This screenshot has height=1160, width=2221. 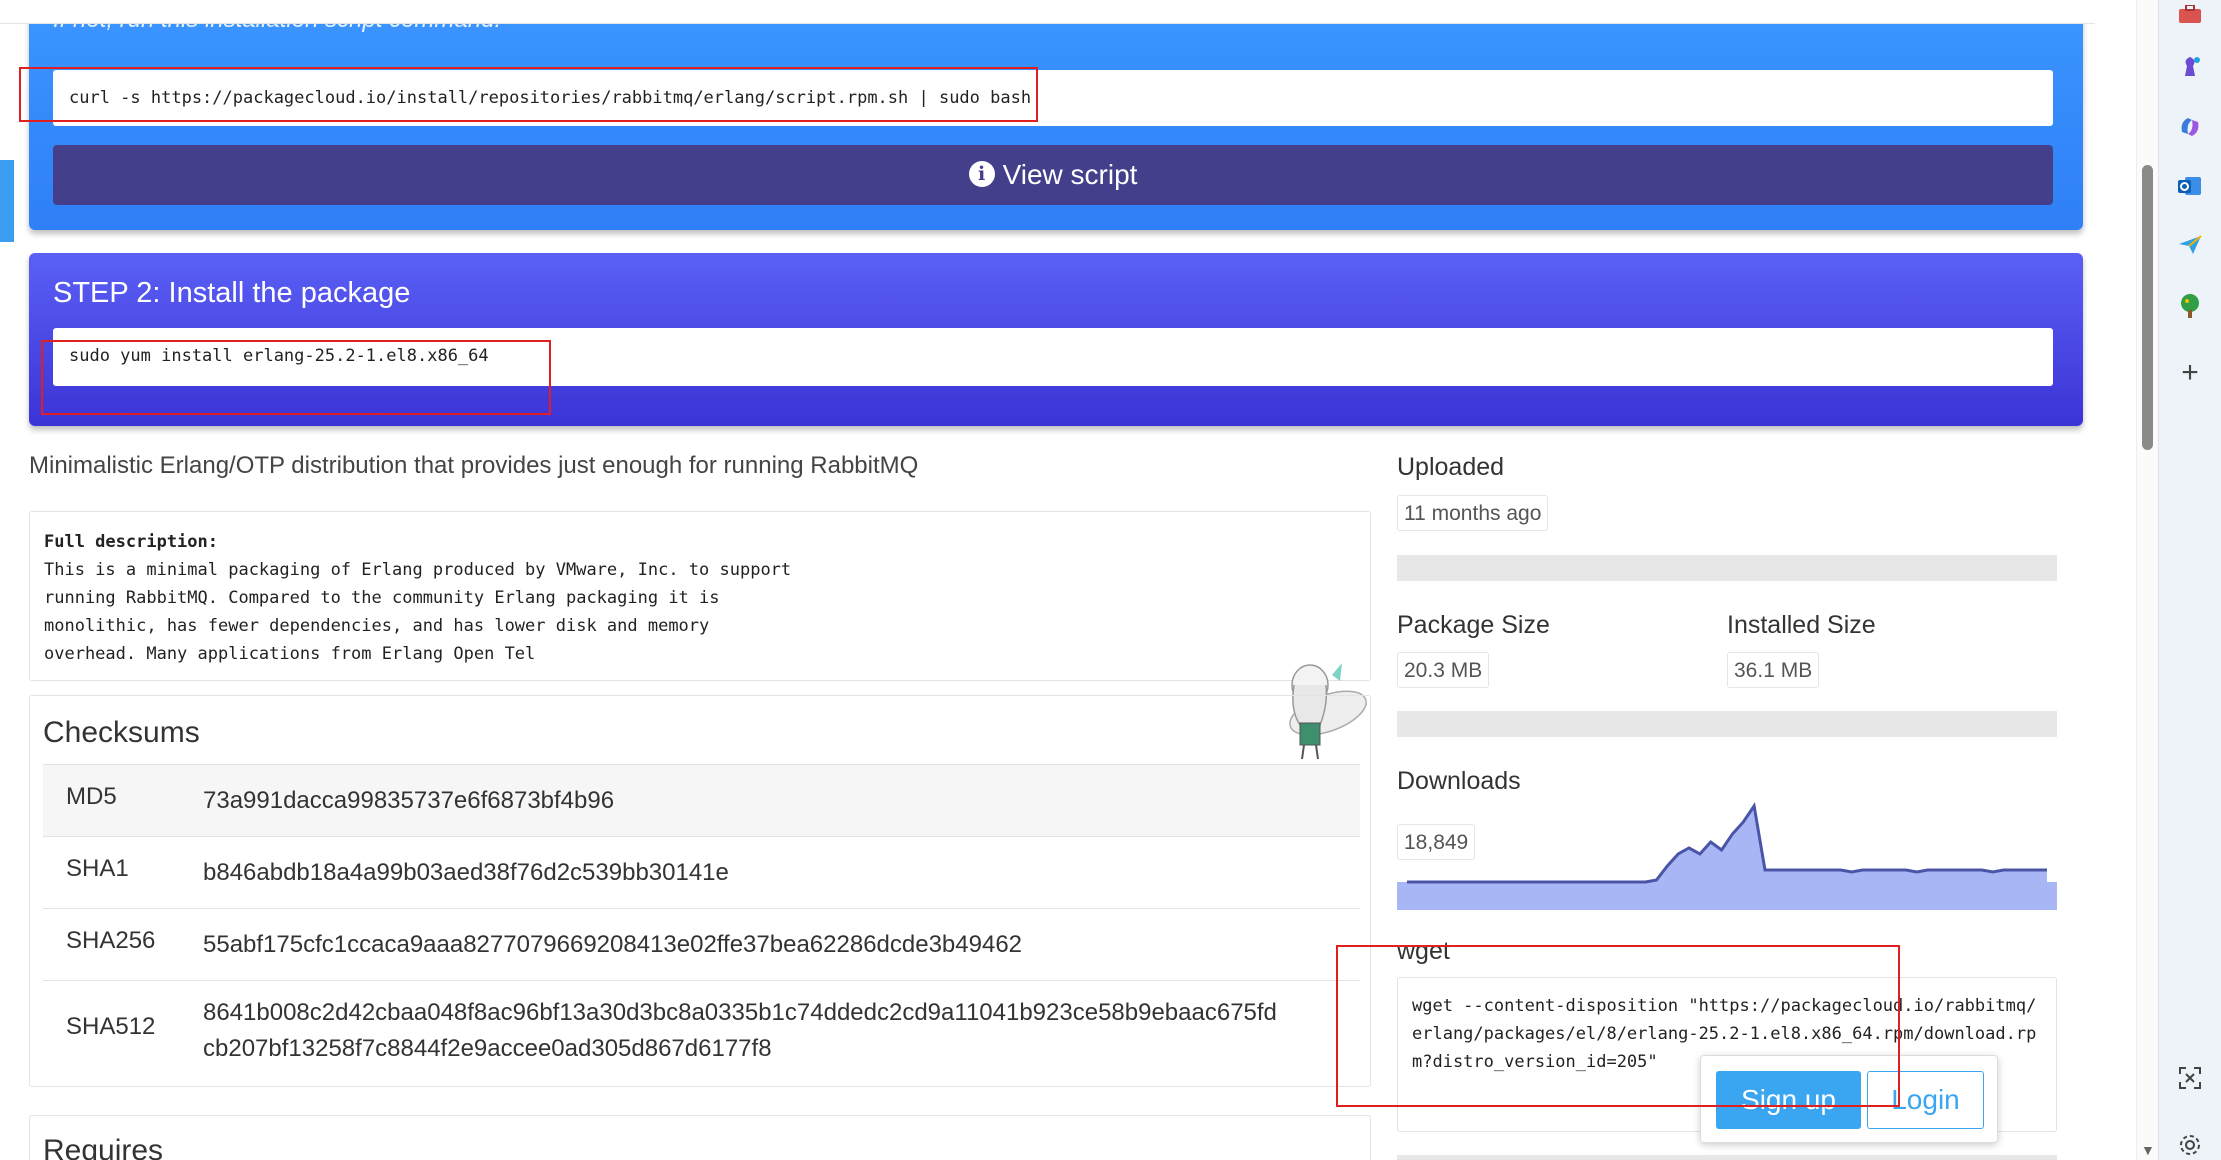 What do you see at coordinates (1727, 896) in the screenshot?
I see `chart-baseline-band` at bounding box center [1727, 896].